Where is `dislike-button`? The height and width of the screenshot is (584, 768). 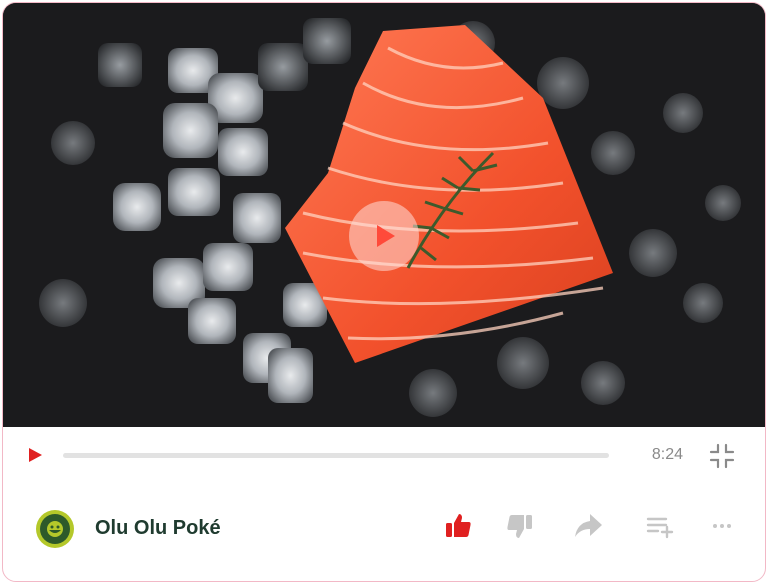 dislike-button is located at coordinates (520, 526).